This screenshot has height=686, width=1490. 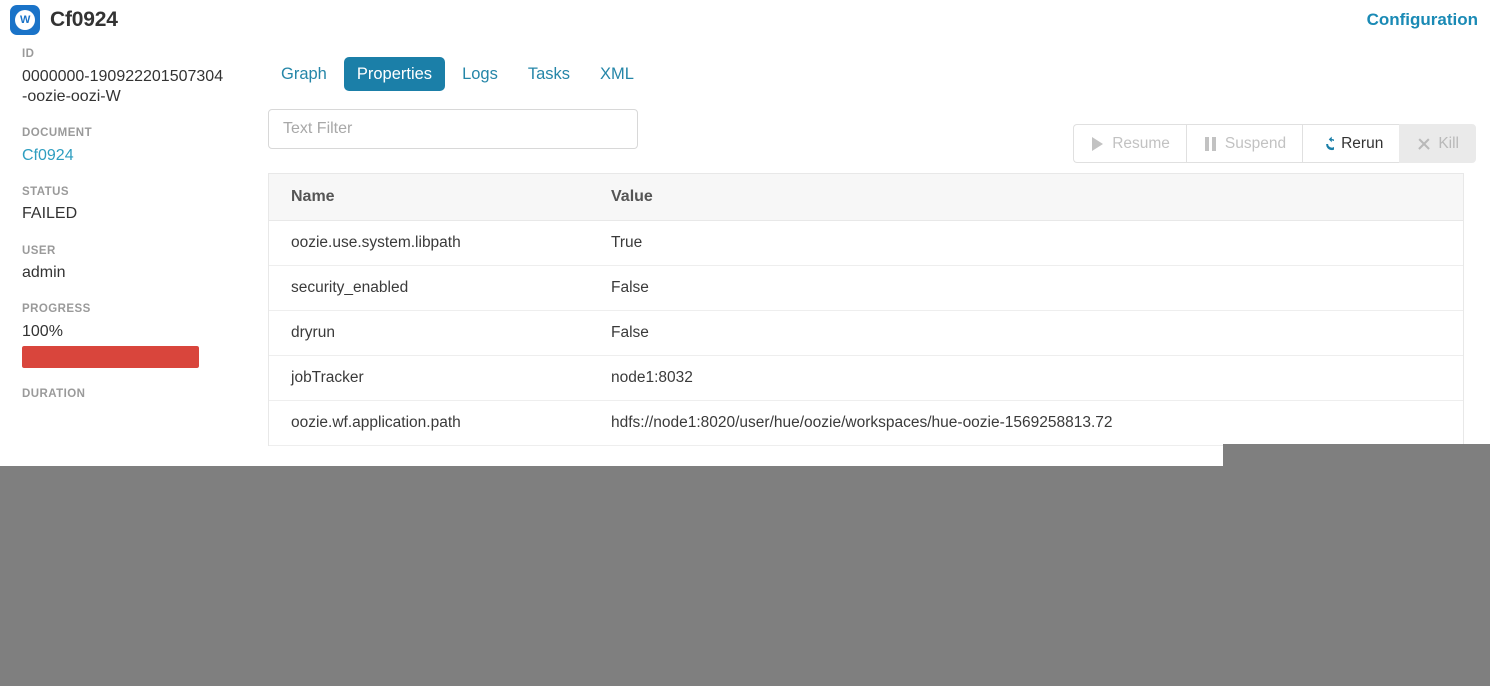 What do you see at coordinates (304, 74) in the screenshot?
I see `tab-graph: Graph` at bounding box center [304, 74].